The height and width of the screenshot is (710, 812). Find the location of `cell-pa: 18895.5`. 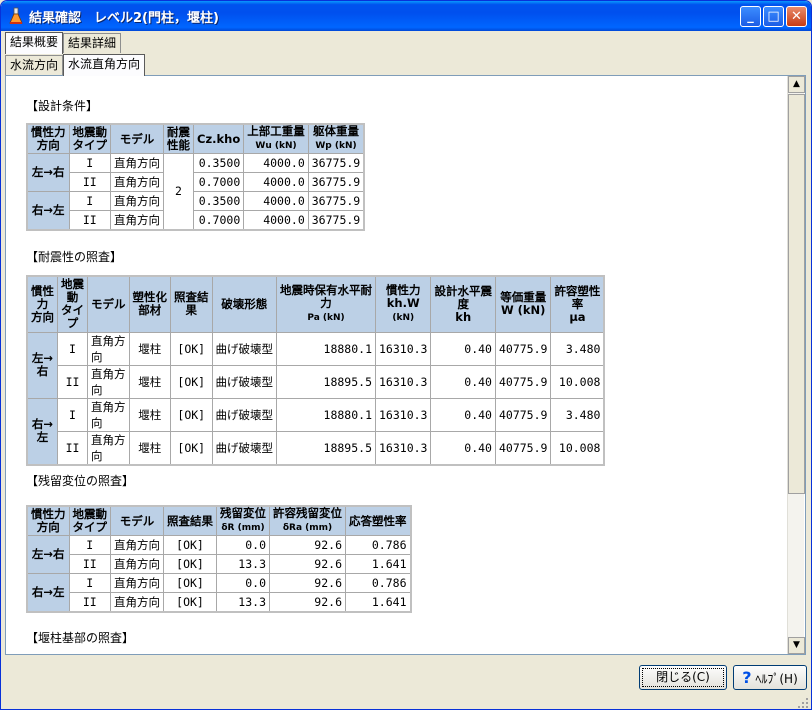

cell-pa: 18895.5 is located at coordinates (326, 381).